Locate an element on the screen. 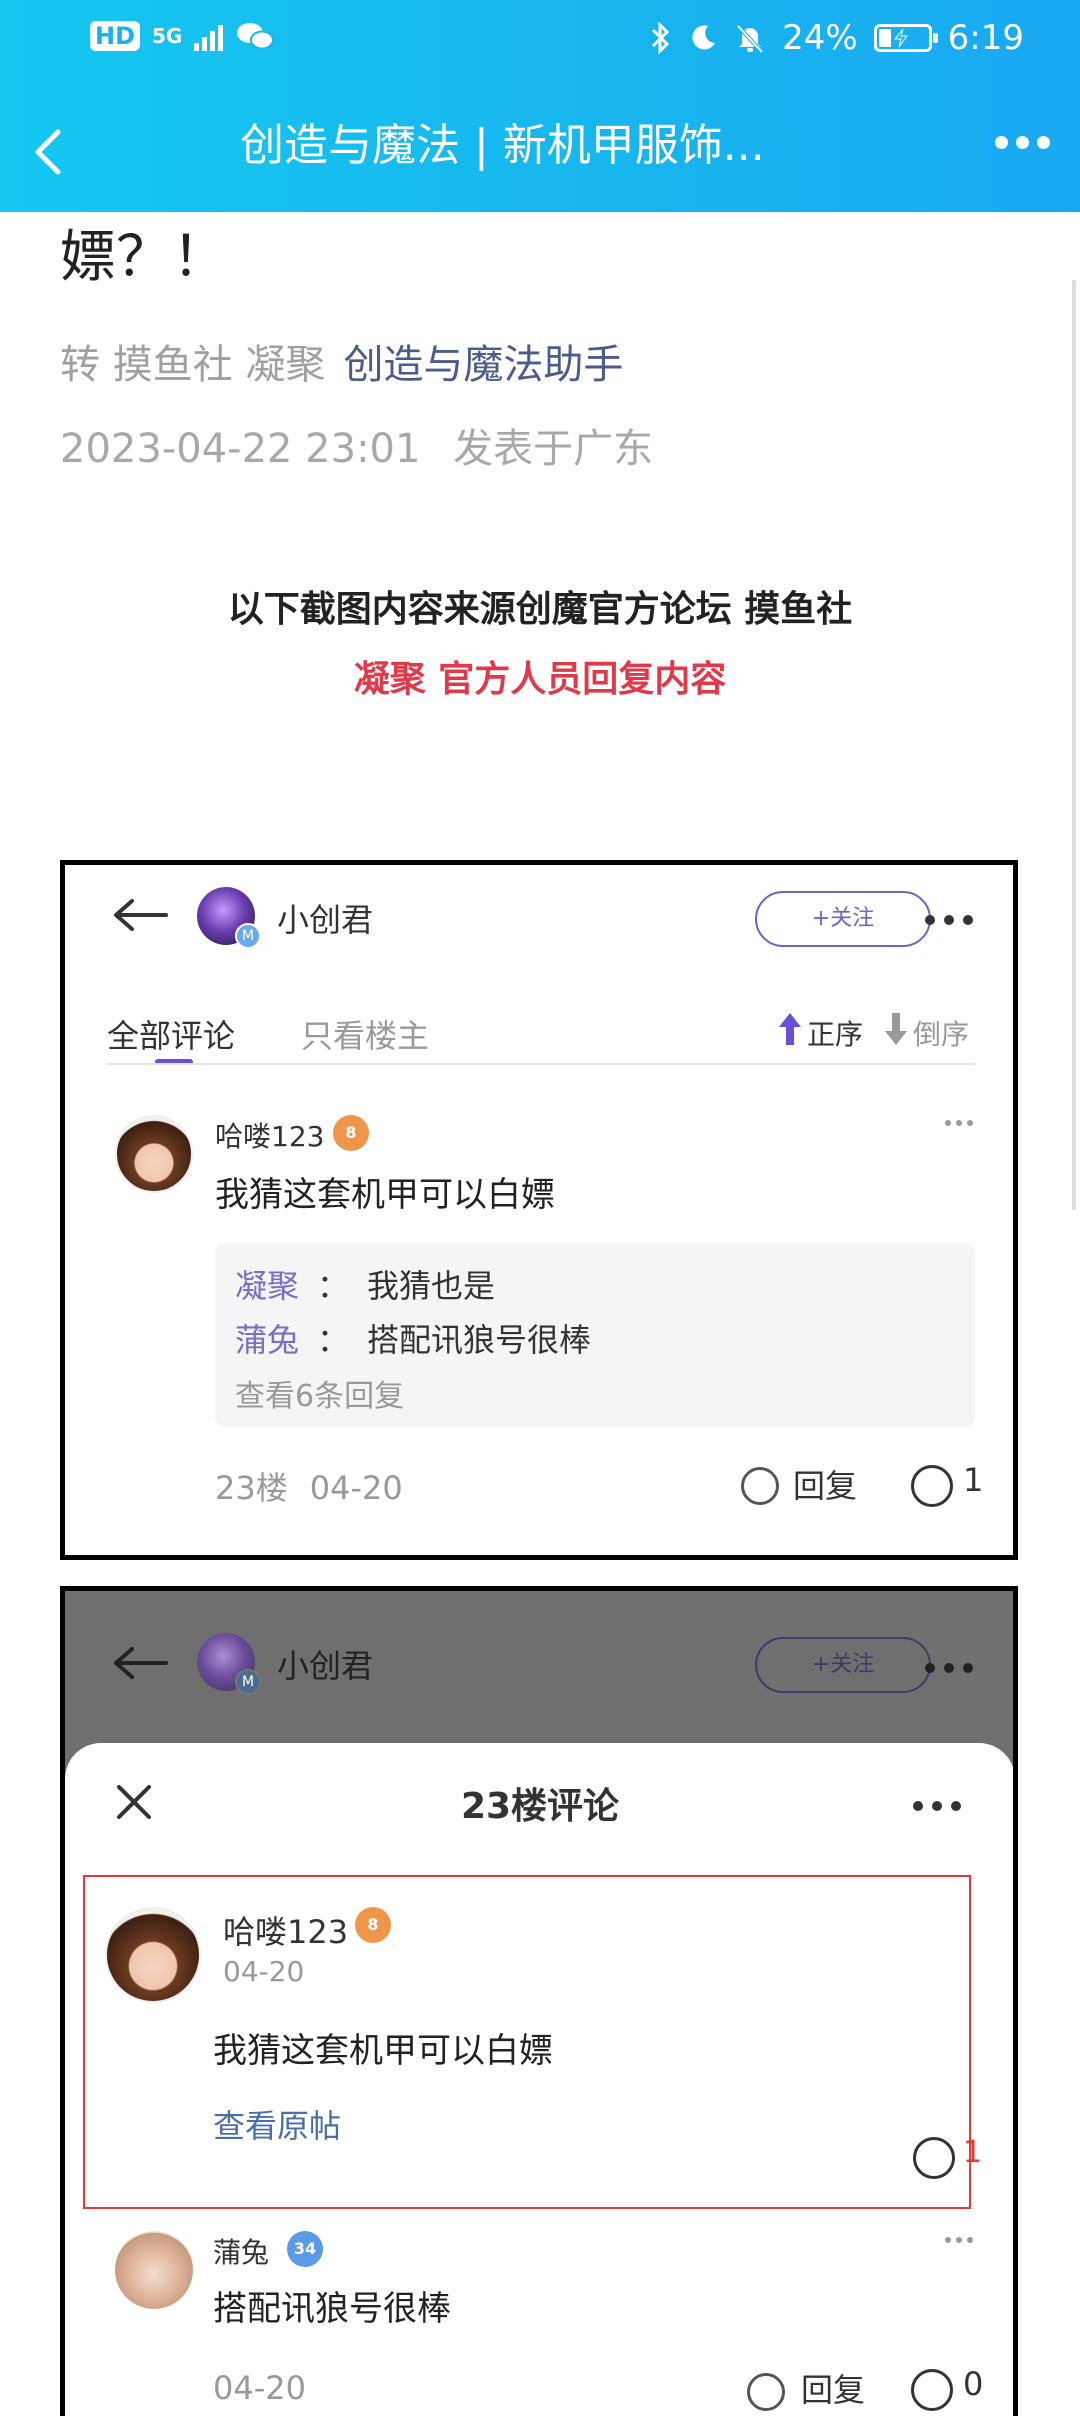  sheet-more-icon is located at coordinates (937, 1806).